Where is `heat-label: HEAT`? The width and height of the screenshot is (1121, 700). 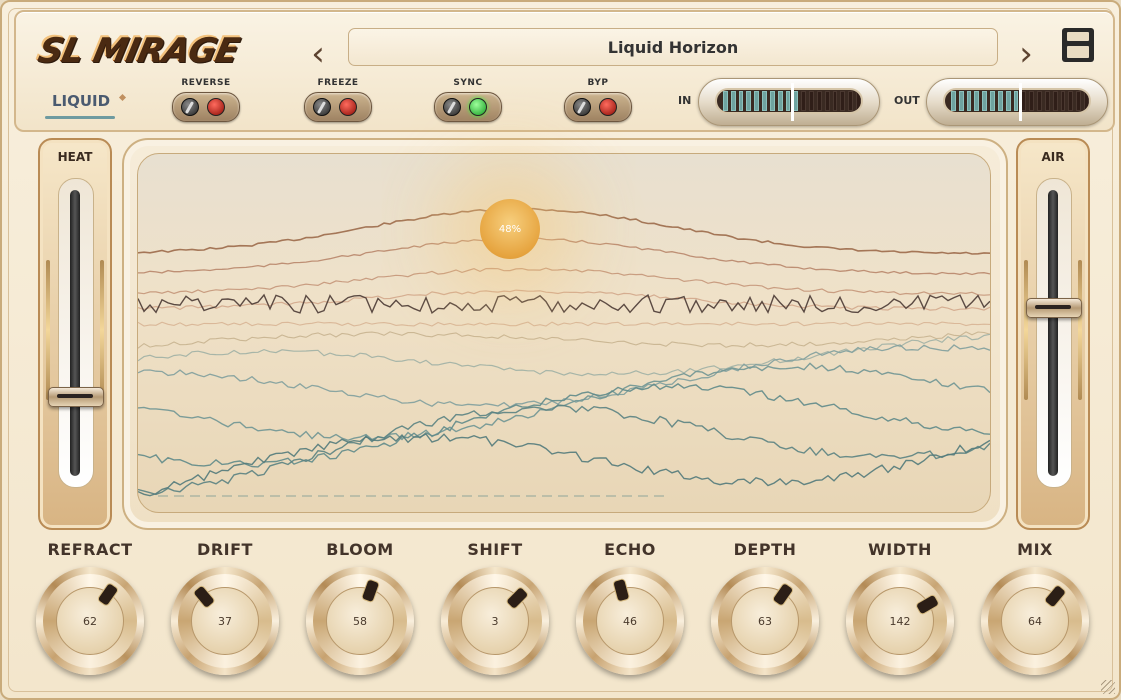
heat-label: HEAT is located at coordinates (75, 157).